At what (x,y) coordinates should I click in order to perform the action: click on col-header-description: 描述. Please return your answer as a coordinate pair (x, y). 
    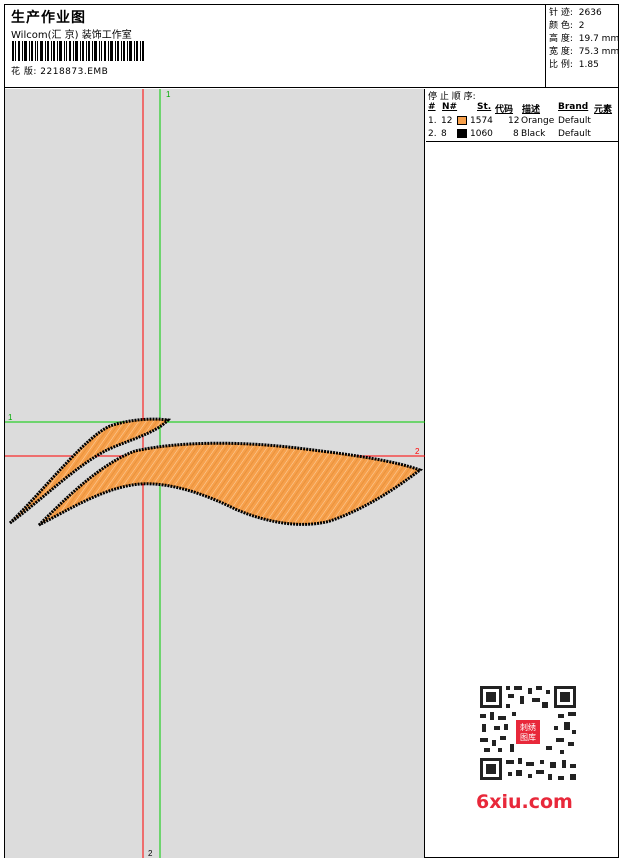
    Looking at the image, I should click on (531, 110).